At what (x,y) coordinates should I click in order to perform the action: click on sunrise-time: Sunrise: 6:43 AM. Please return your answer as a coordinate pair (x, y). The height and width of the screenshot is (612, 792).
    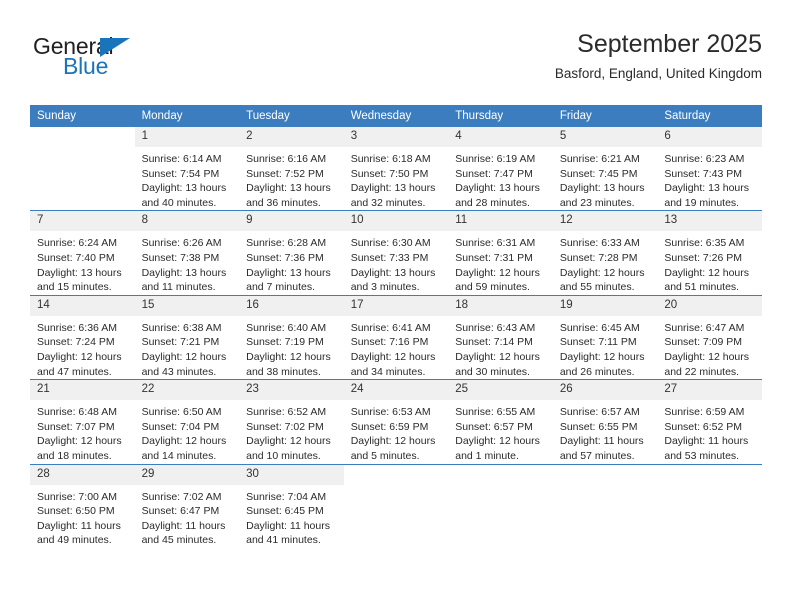
    Looking at the image, I should click on (495, 327).